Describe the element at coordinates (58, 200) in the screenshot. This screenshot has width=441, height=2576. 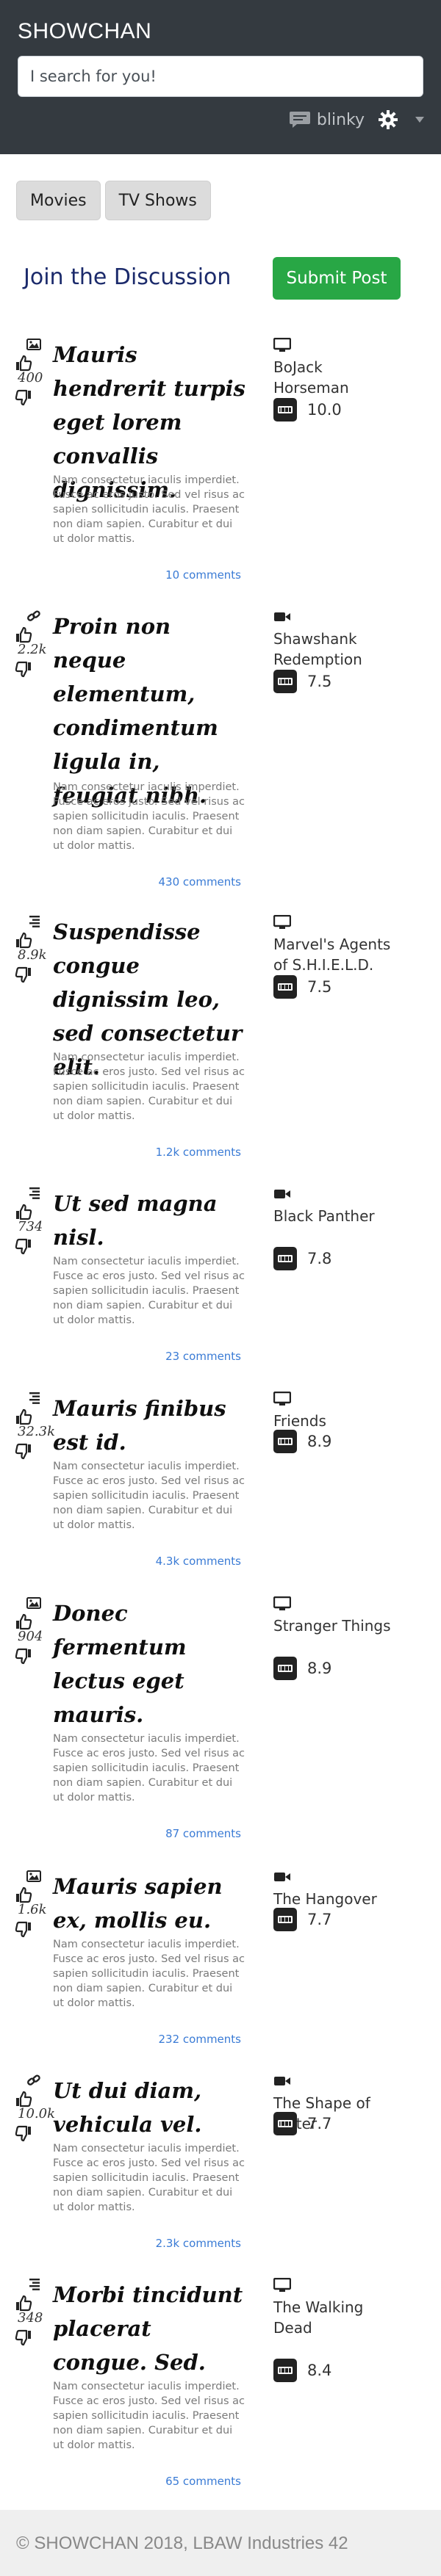
I see `tab-movies: Movies` at that location.